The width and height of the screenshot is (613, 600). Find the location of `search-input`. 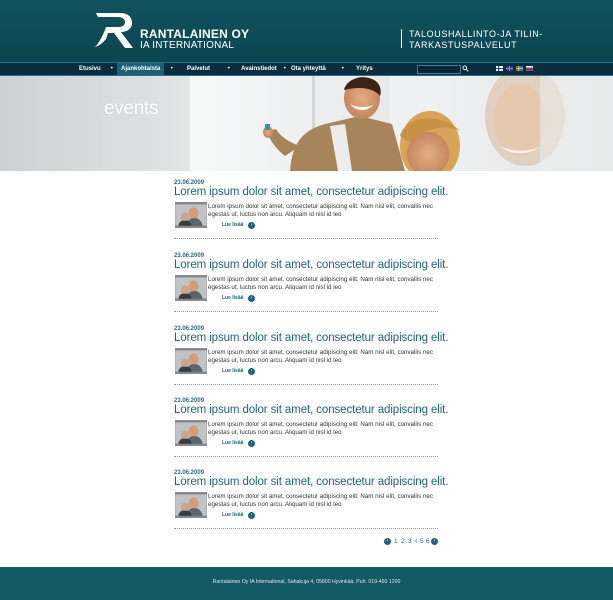

search-input is located at coordinates (439, 69).